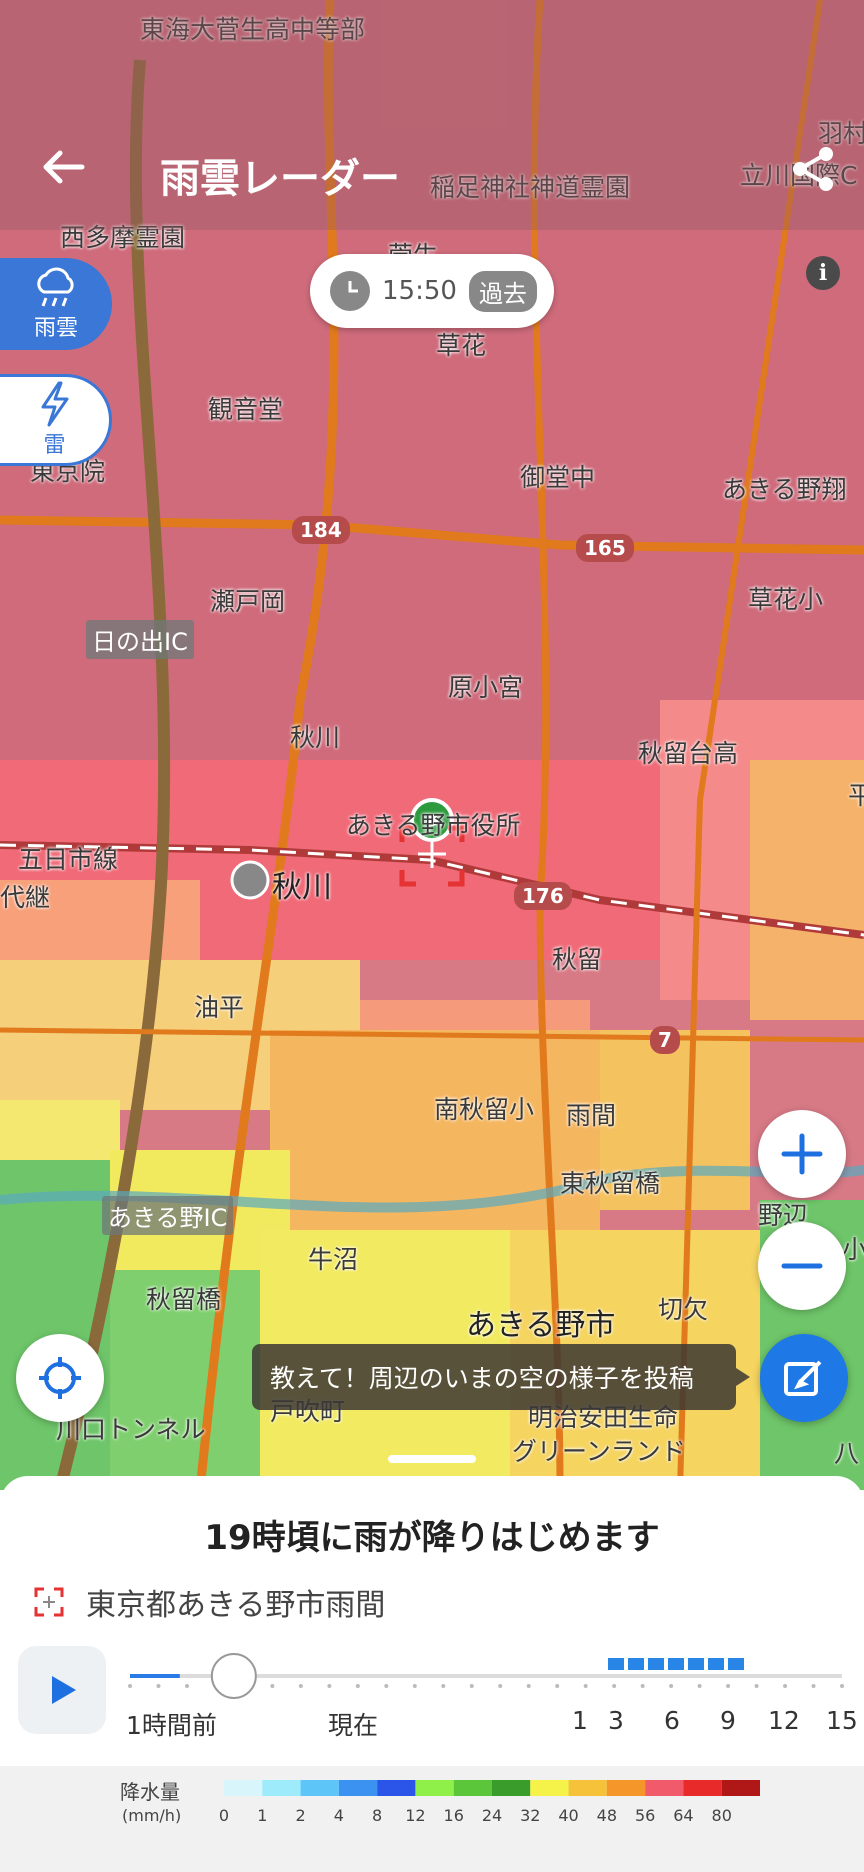 This screenshot has height=1872, width=864. I want to click on map-label: 瀬戸岡, so click(248, 601).